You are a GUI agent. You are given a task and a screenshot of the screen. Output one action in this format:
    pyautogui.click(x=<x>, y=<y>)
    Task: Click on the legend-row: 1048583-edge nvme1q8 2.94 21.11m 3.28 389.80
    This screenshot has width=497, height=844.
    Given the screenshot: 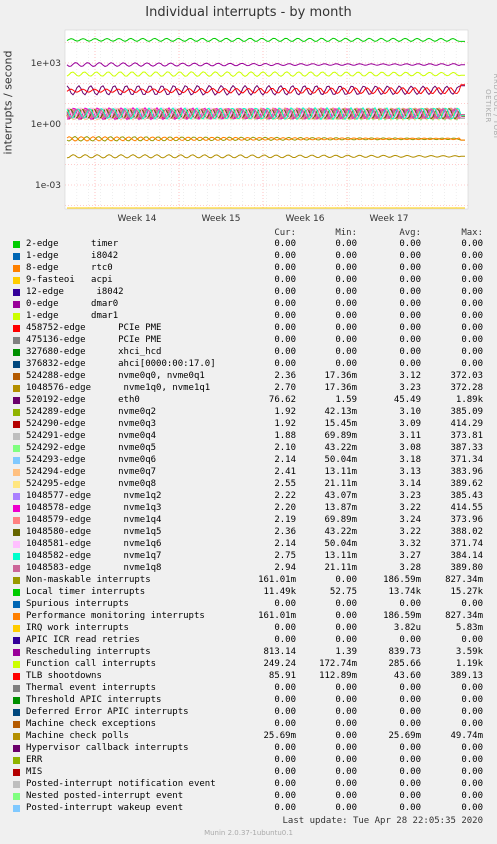 What is the action you would take?
    pyautogui.click(x=248, y=568)
    